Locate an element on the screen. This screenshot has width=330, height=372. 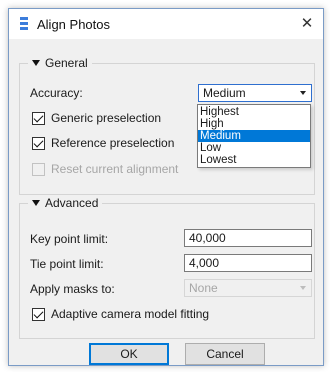
tie-point-limit-label: Tie point limit: is located at coordinates (67, 264).